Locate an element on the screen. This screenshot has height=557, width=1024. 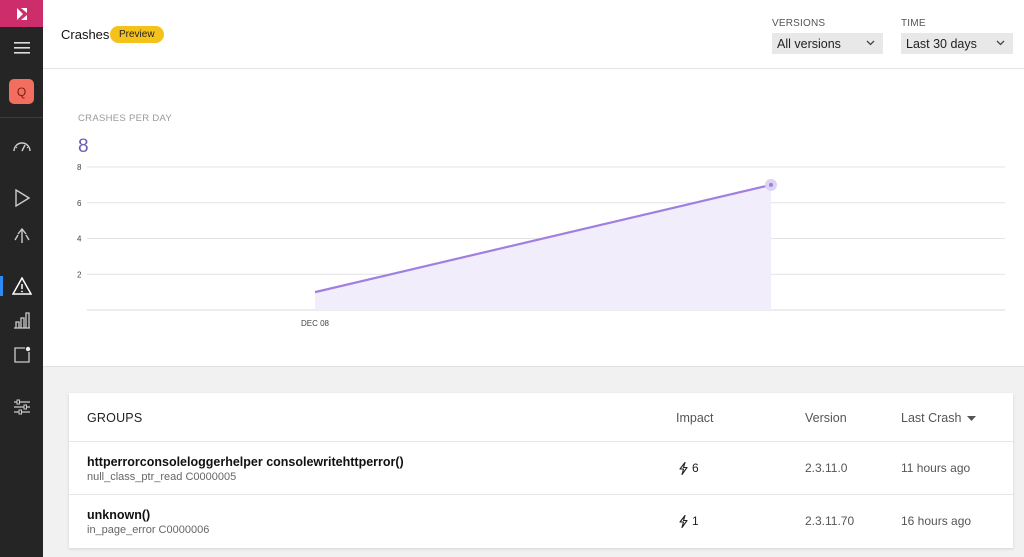
analytics-icon is located at coordinates (21, 320).